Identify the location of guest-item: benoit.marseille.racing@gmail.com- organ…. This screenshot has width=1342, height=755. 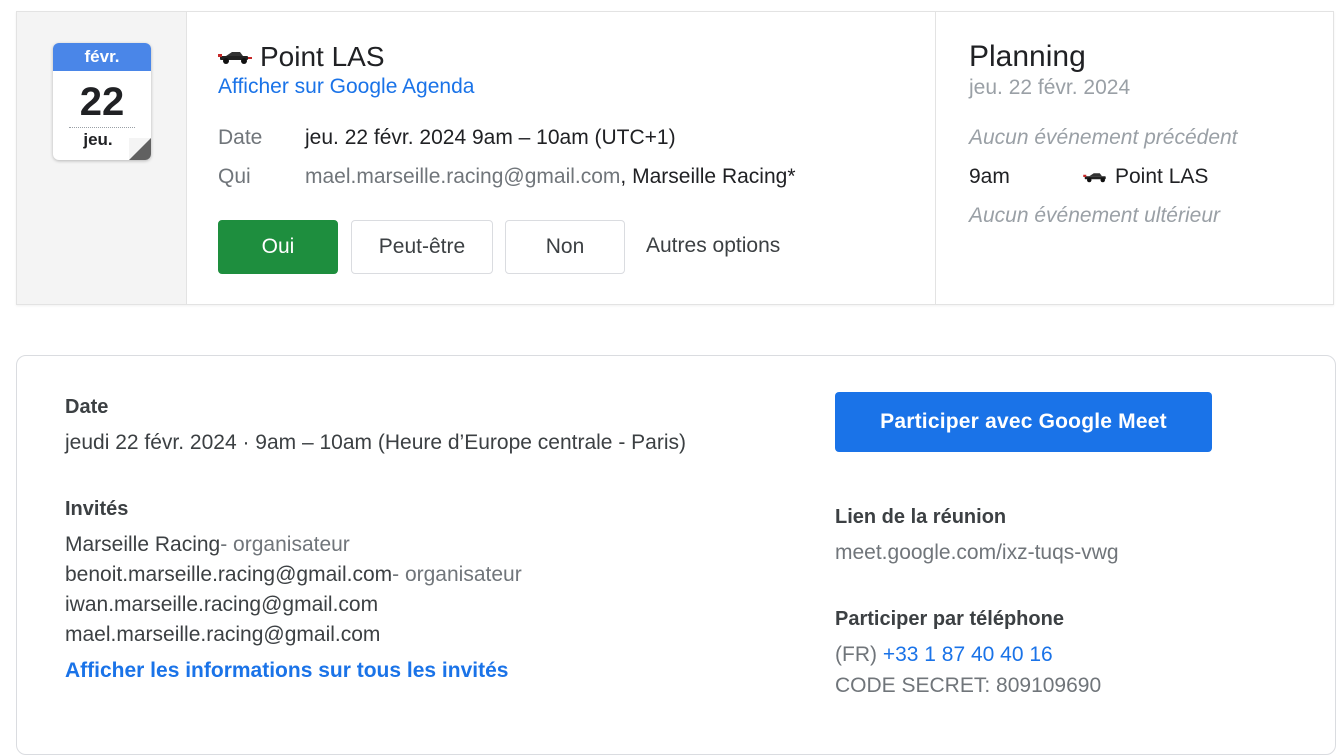
(293, 575).